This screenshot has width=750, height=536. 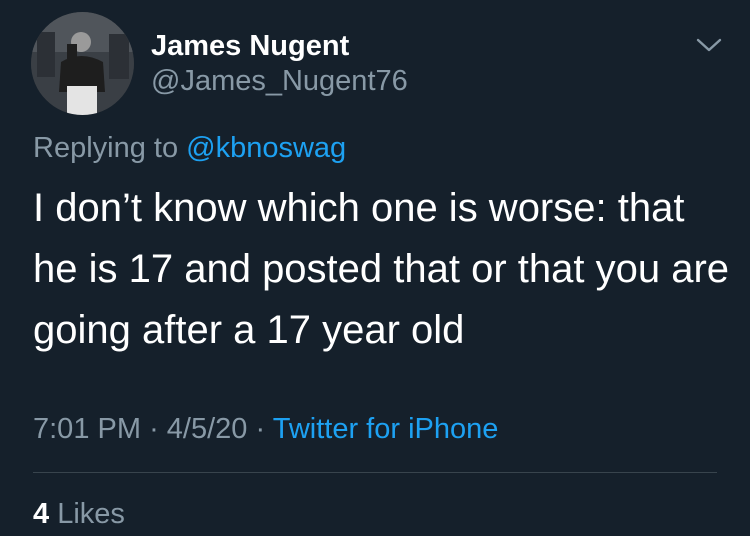 What do you see at coordinates (250, 46) in the screenshot?
I see `author-display-name: James Nugent` at bounding box center [250, 46].